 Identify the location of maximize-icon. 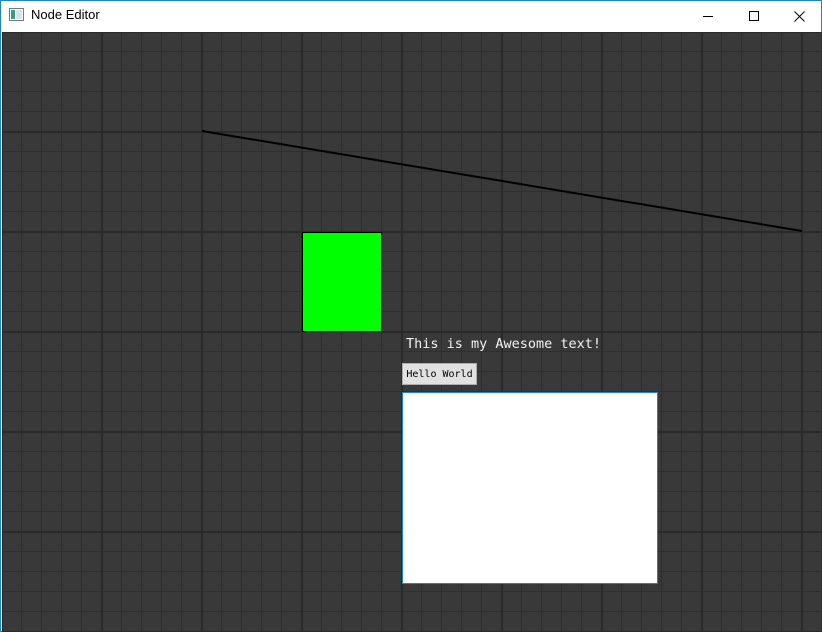
(754, 16).